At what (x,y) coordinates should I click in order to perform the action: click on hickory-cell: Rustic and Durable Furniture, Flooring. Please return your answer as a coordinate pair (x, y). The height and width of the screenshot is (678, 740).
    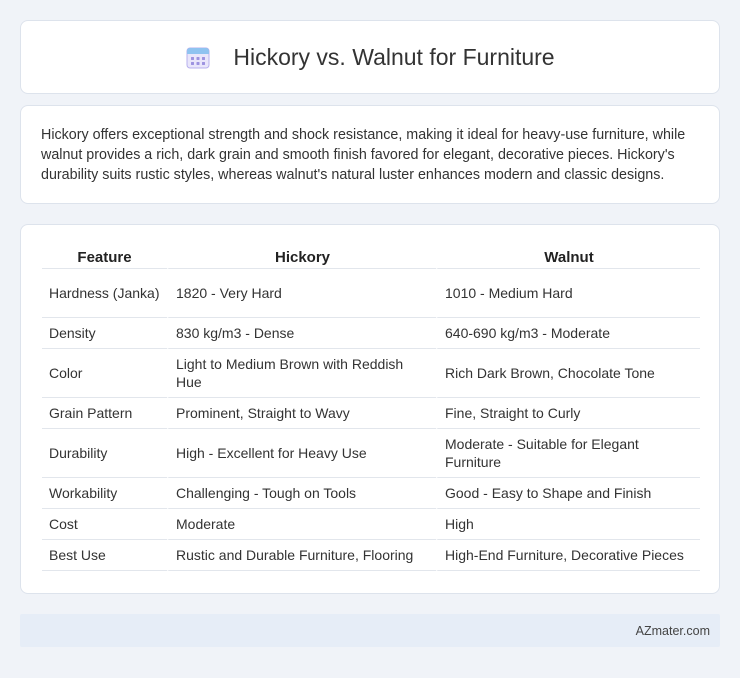
    Looking at the image, I should click on (301, 555).